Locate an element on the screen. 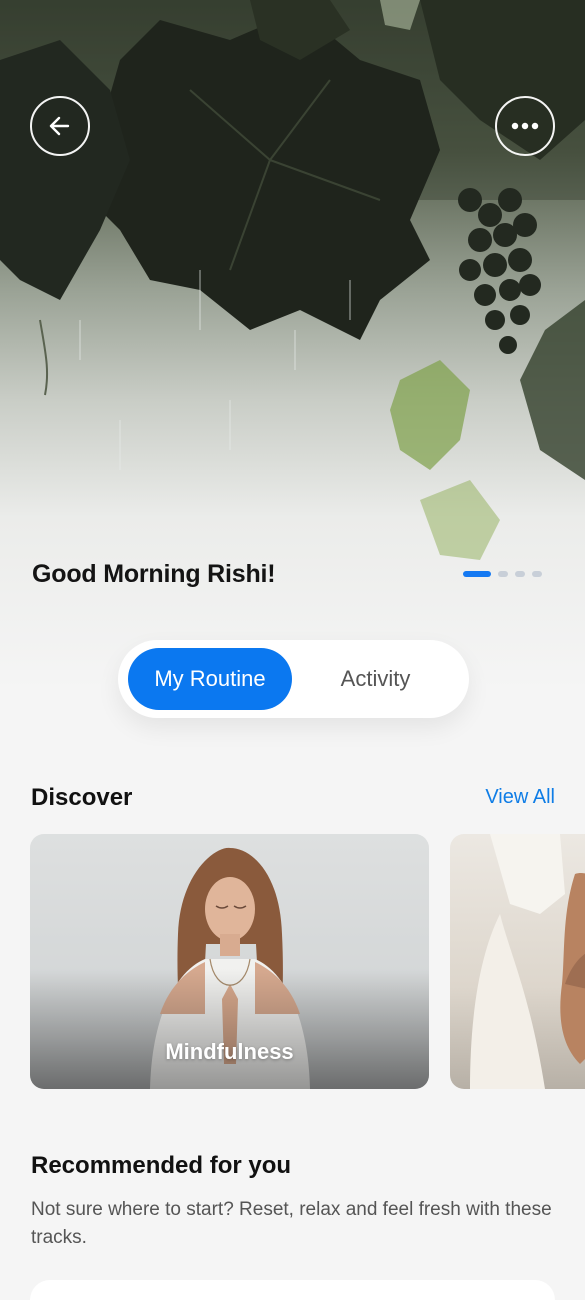 This screenshot has width=585, height=1300. tab-switcher: My Routine Activity is located at coordinates (293, 679).